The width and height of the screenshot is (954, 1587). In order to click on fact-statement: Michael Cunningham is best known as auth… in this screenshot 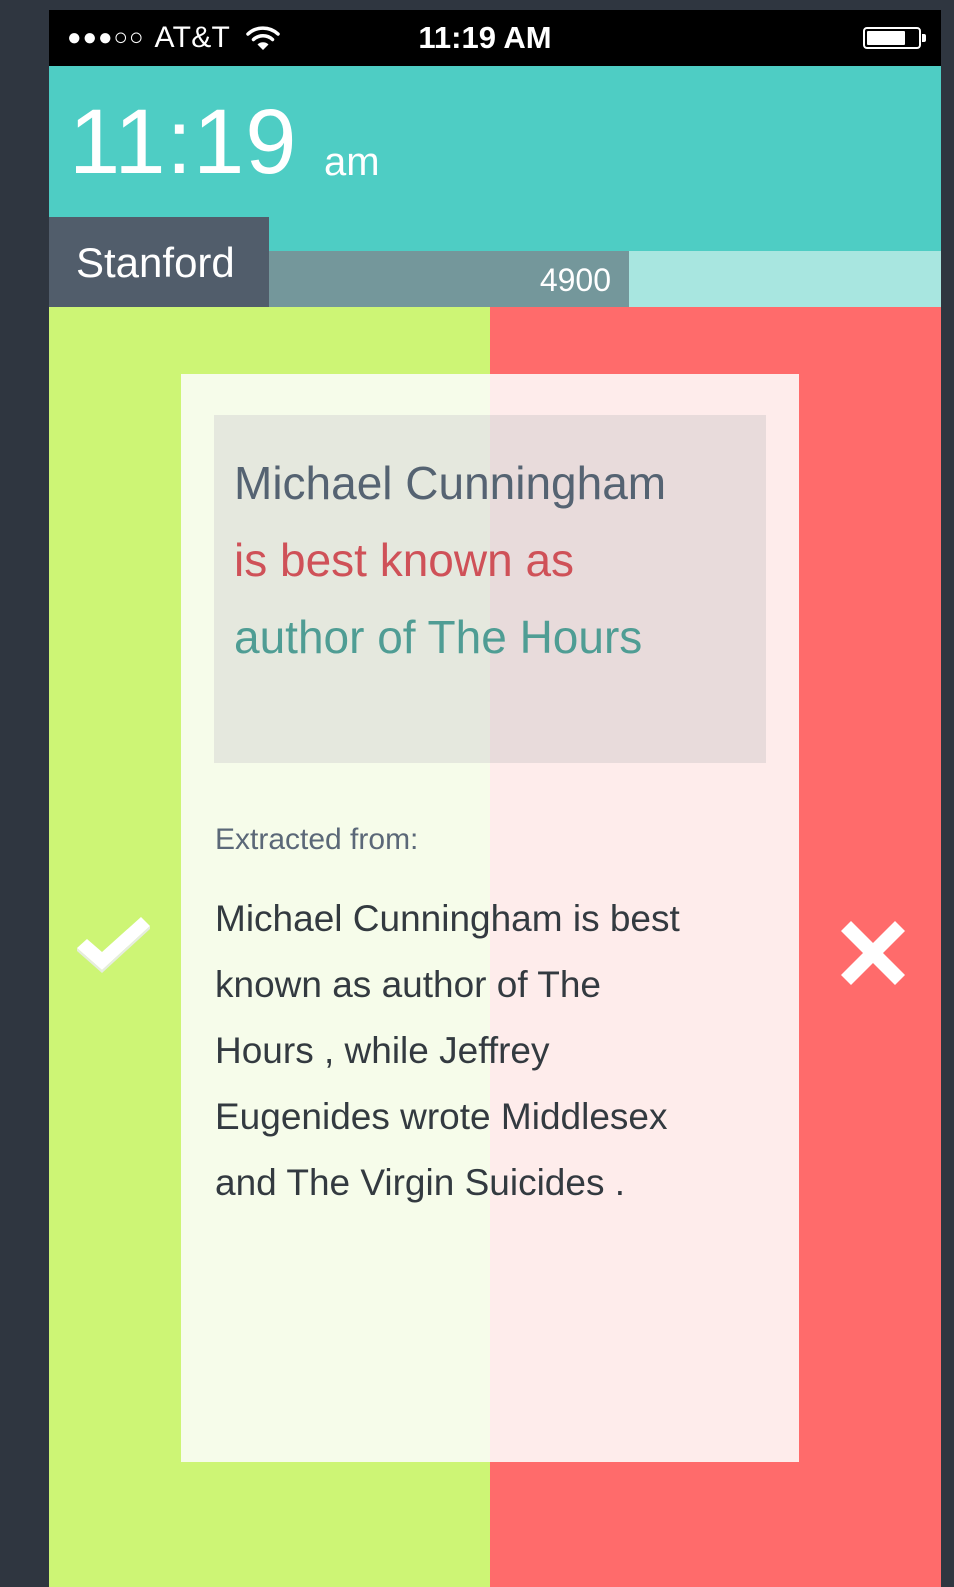, I will do `click(494, 560)`.